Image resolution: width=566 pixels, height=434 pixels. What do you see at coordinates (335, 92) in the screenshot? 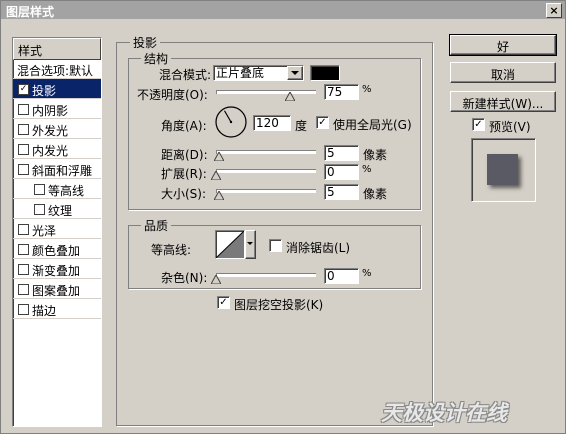
I see `opacity-value: 75` at bounding box center [335, 92].